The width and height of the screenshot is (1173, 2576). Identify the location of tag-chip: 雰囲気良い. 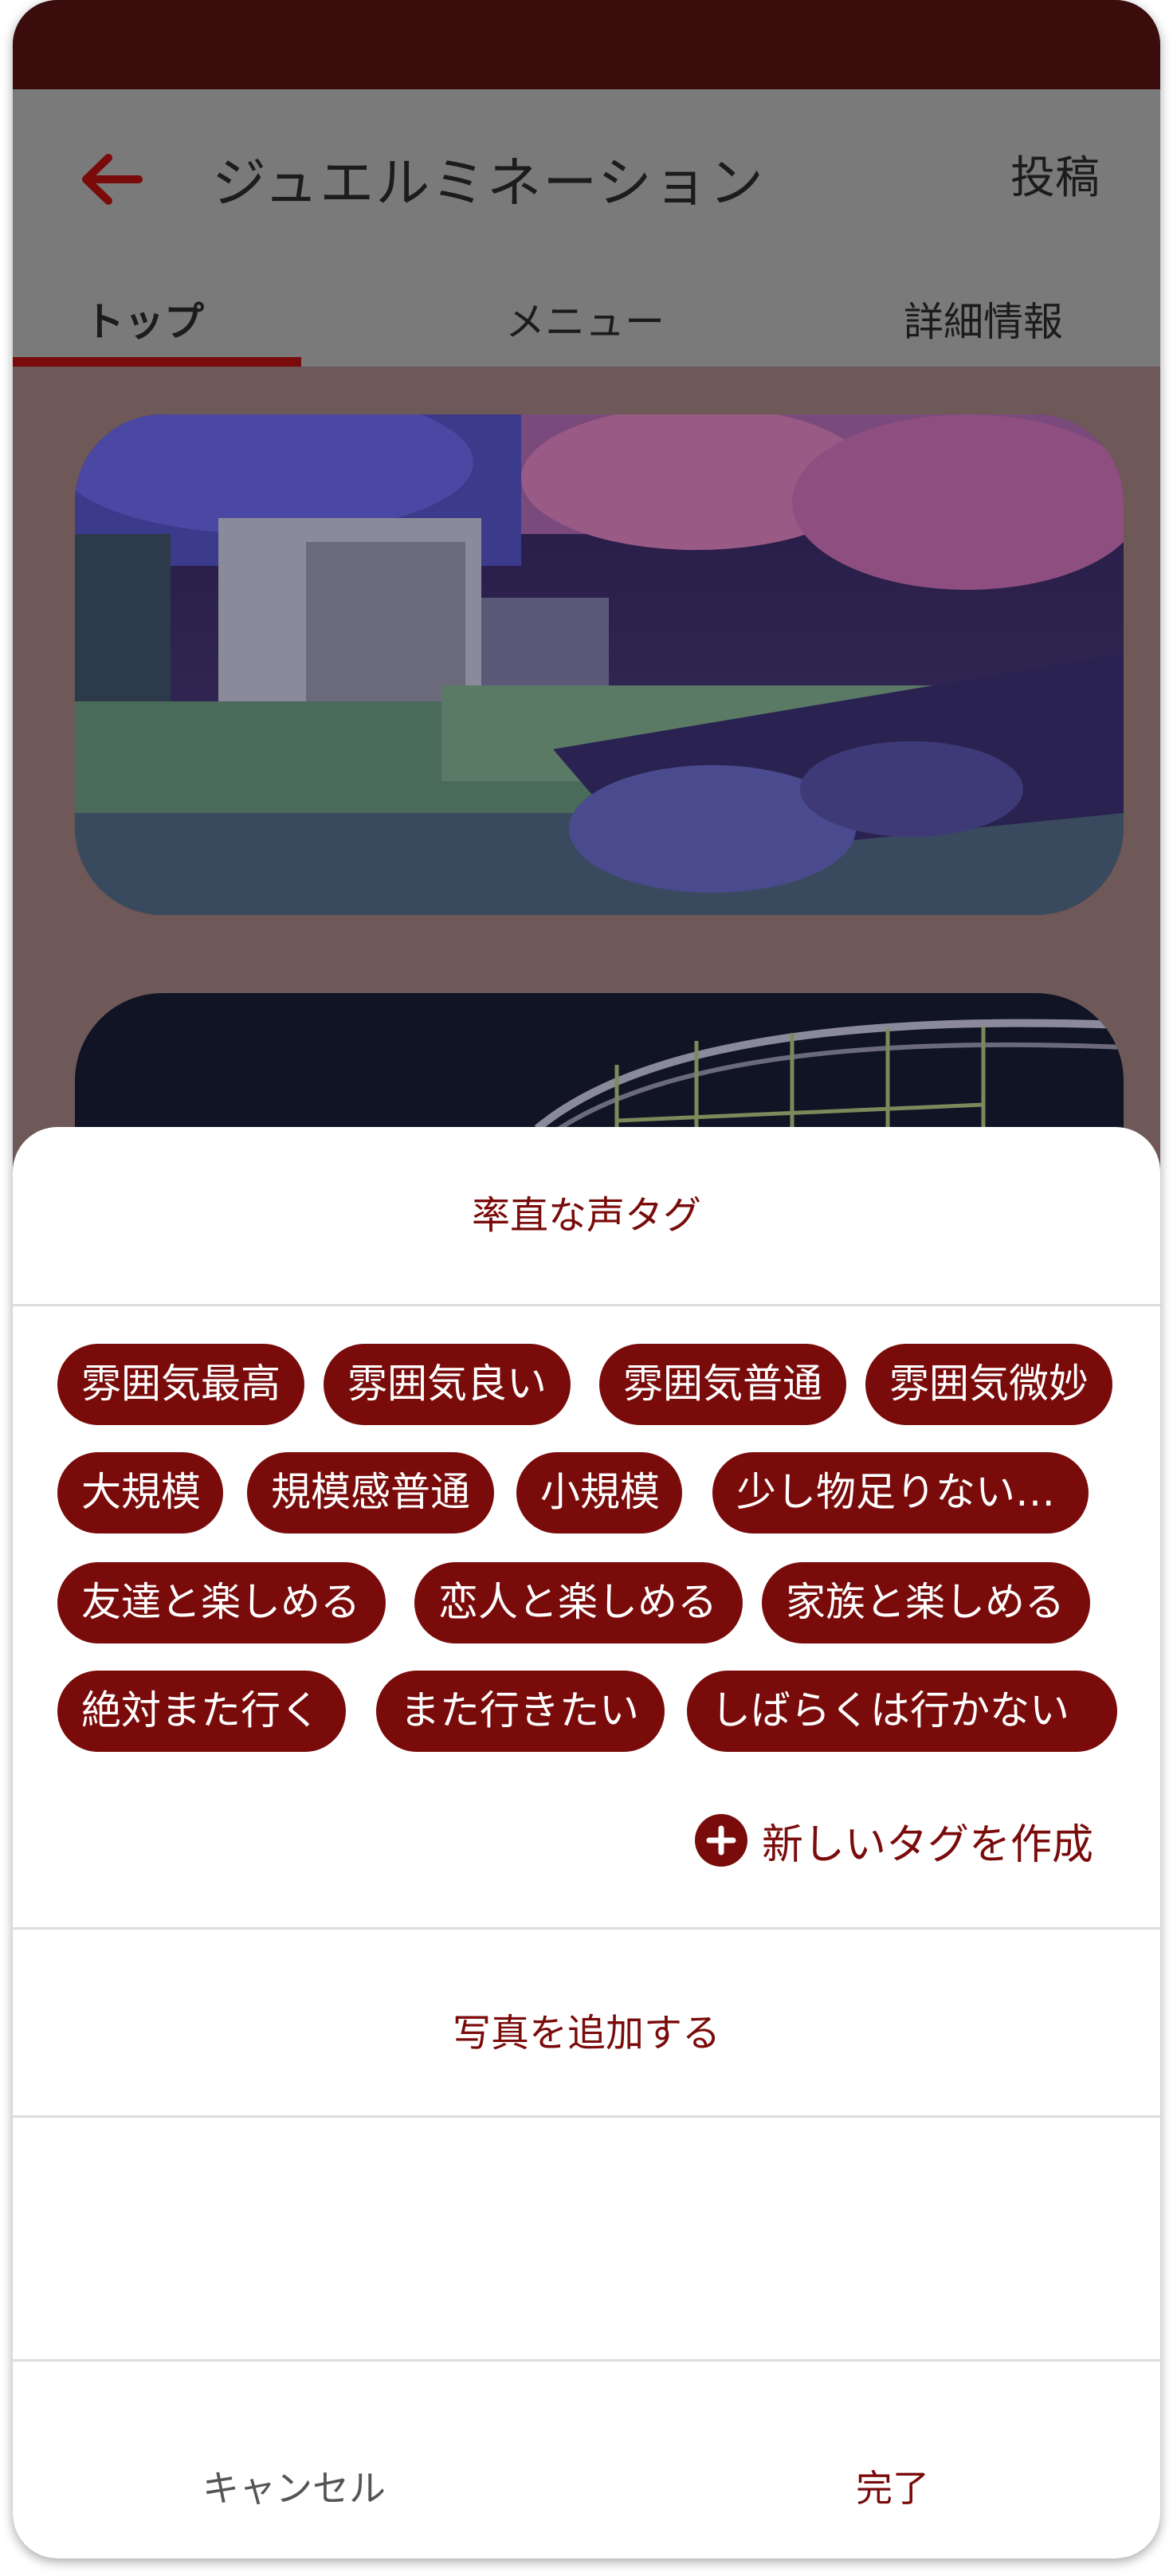
(447, 1384).